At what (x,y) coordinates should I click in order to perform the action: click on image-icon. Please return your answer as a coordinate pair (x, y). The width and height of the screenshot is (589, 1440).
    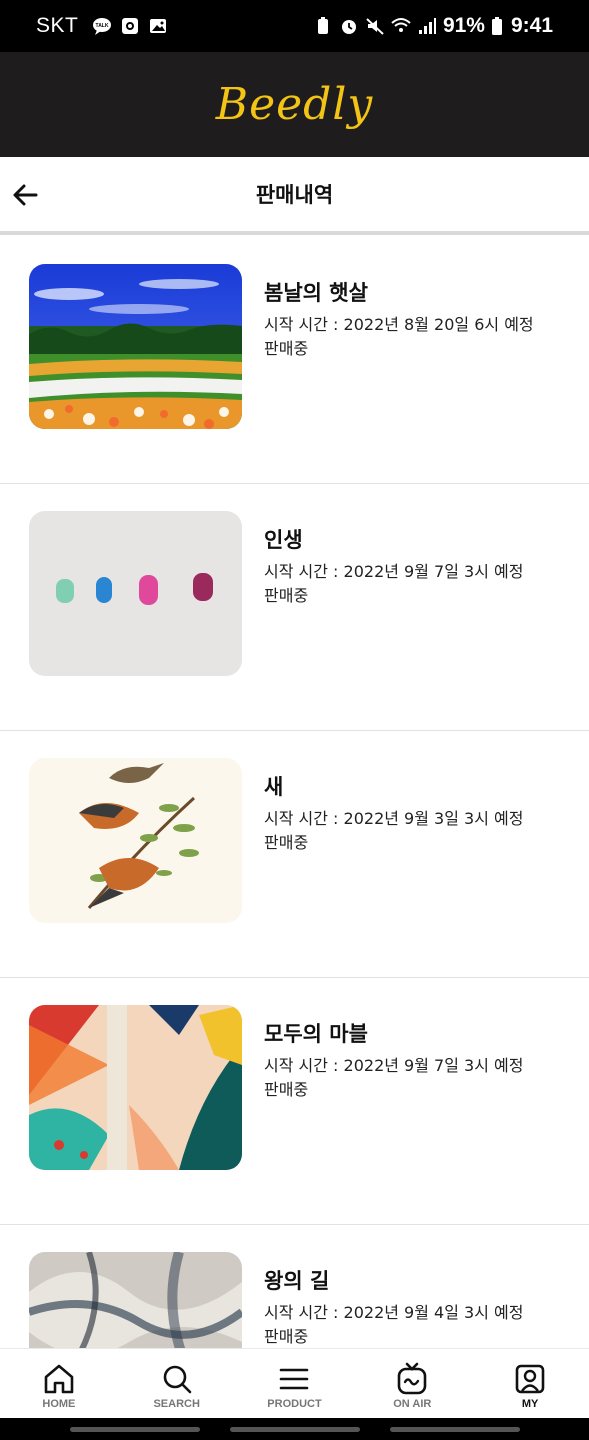
    Looking at the image, I should click on (158, 26).